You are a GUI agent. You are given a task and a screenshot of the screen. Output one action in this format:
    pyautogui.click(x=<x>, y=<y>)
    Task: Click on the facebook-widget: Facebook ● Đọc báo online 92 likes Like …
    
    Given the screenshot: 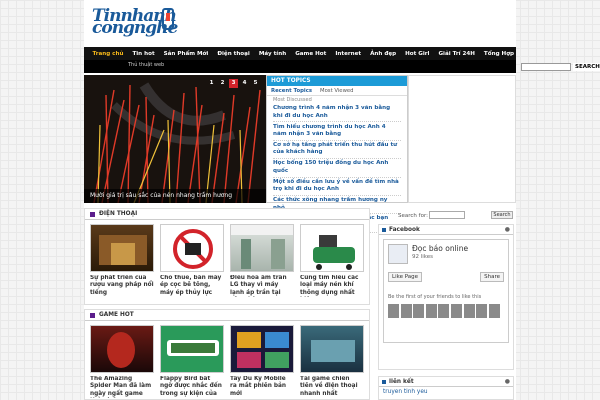 What is the action you would take?
    pyautogui.click(x=446, y=297)
    